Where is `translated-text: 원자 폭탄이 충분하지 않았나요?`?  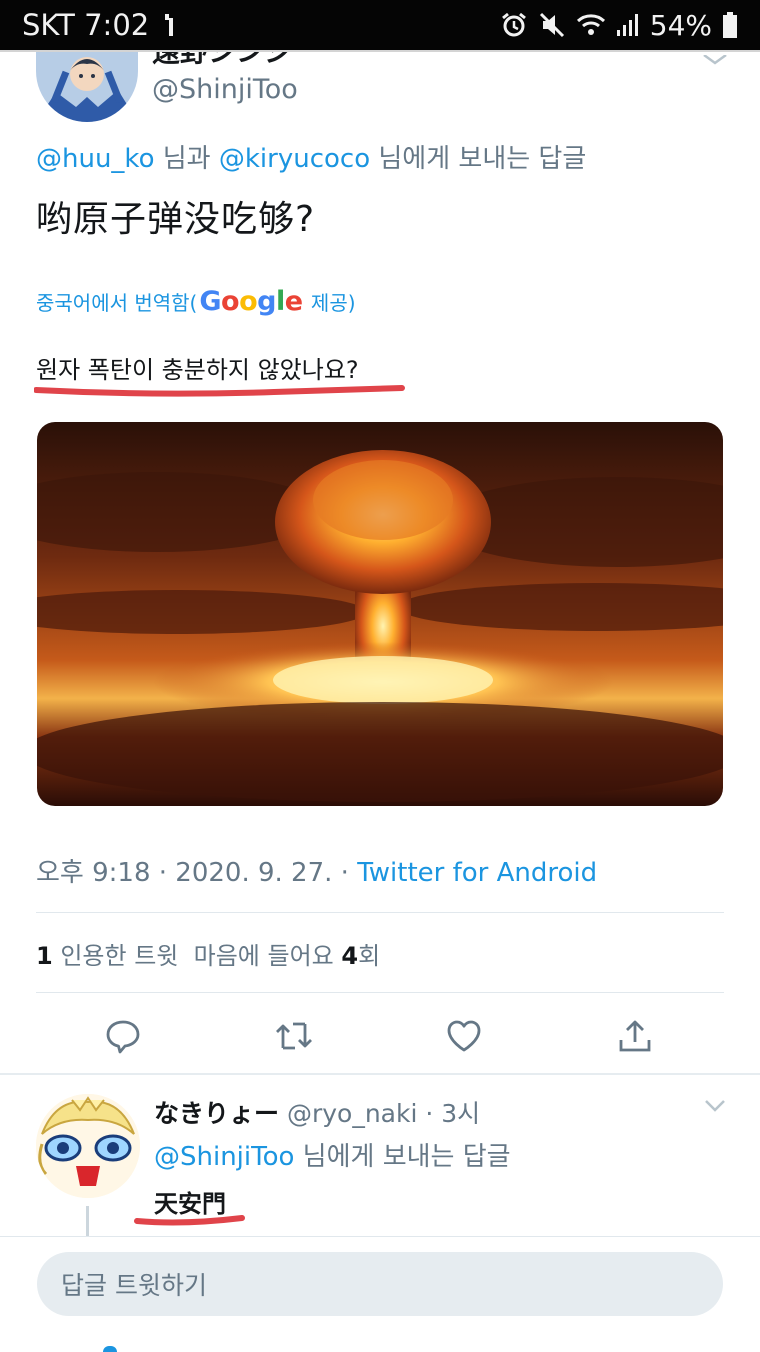 translated-text: 원자 폭탄이 충분하지 않았나요? is located at coordinates (197, 370).